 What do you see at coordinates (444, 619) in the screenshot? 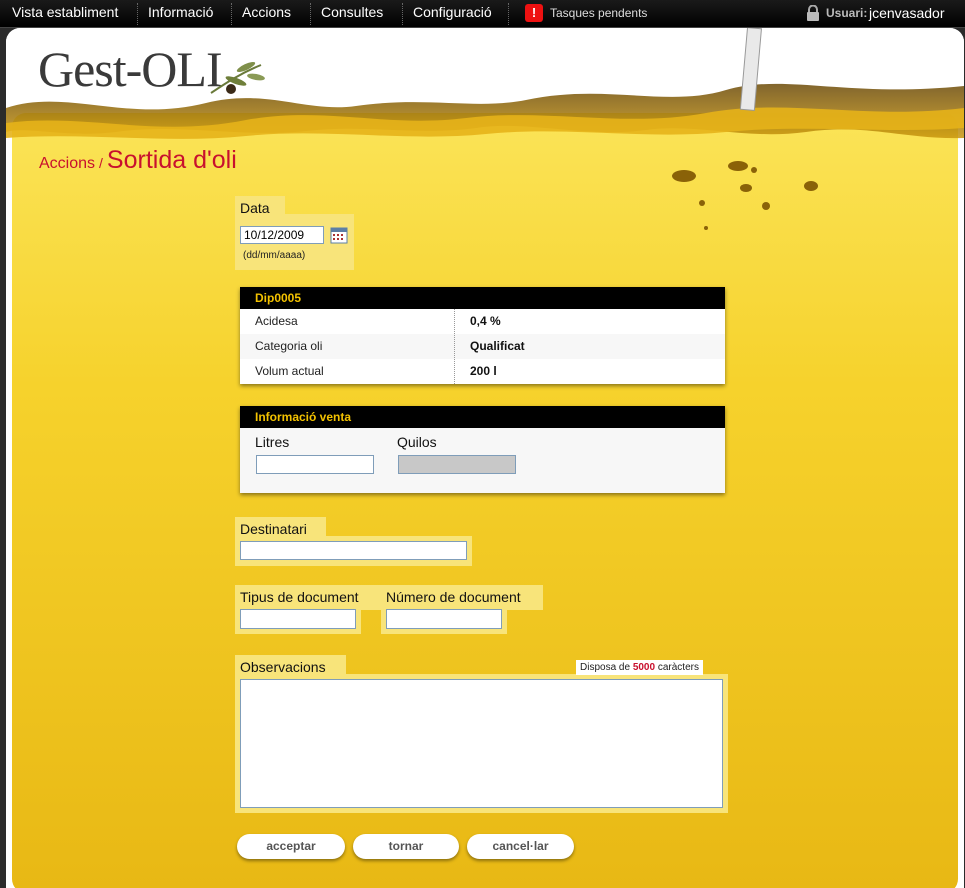
I see `doc-number-input` at bounding box center [444, 619].